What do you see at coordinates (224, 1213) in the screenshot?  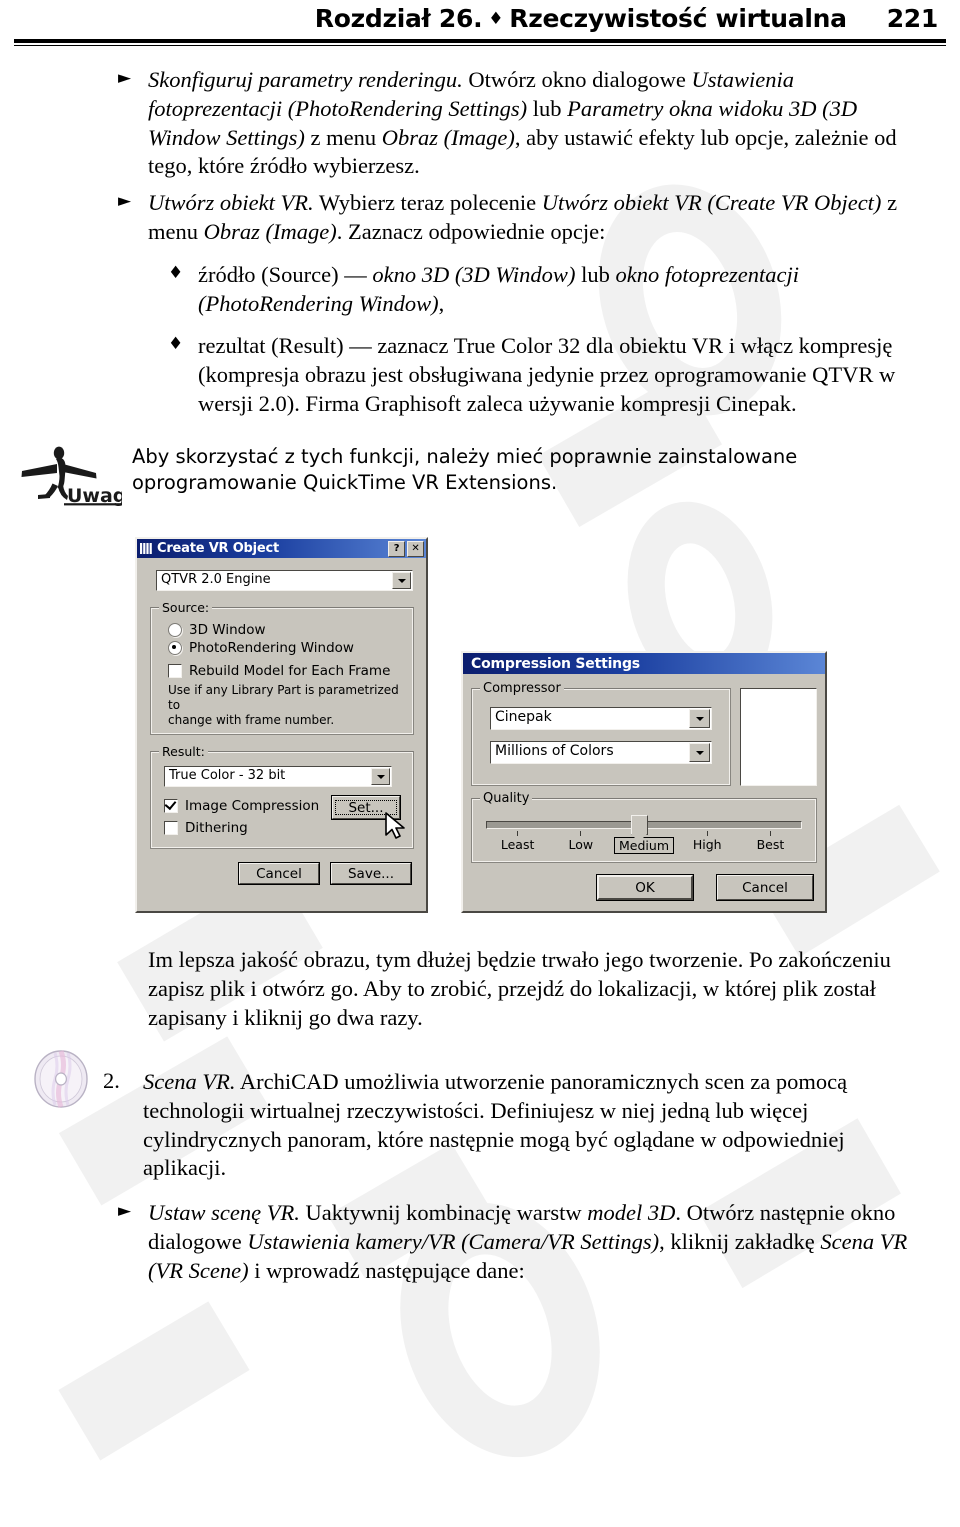 I see `emphasis-text: Ustaw scenę VR.` at bounding box center [224, 1213].